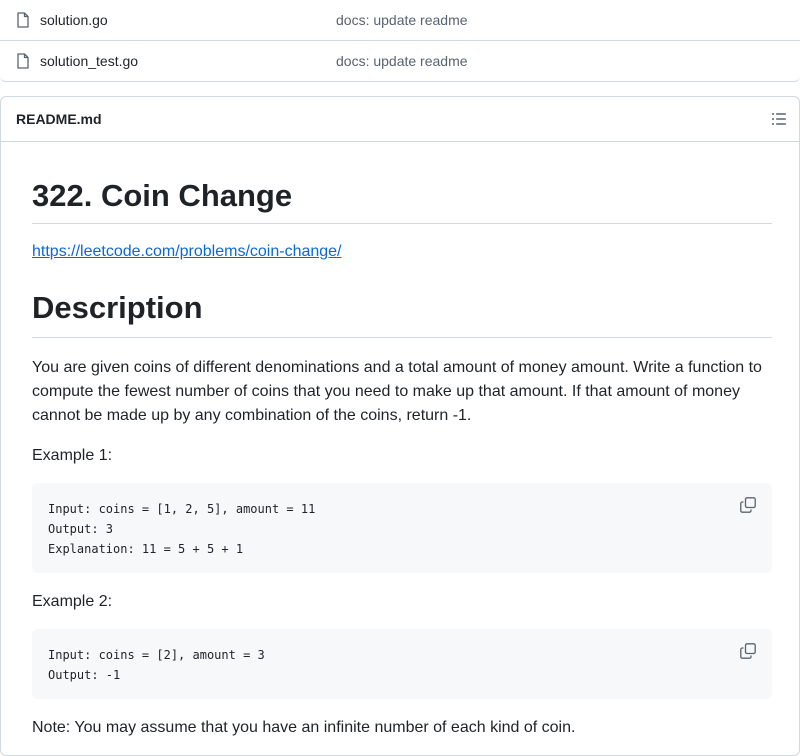 Image resolution: width=800 pixels, height=756 pixels. What do you see at coordinates (72, 601) in the screenshot?
I see `example-2-label: Example 2:` at bounding box center [72, 601].